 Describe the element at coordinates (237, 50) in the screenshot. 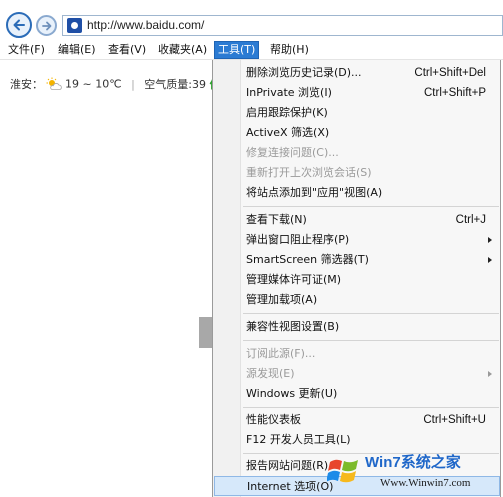

I see `menu-tools: 工具(T)` at that location.